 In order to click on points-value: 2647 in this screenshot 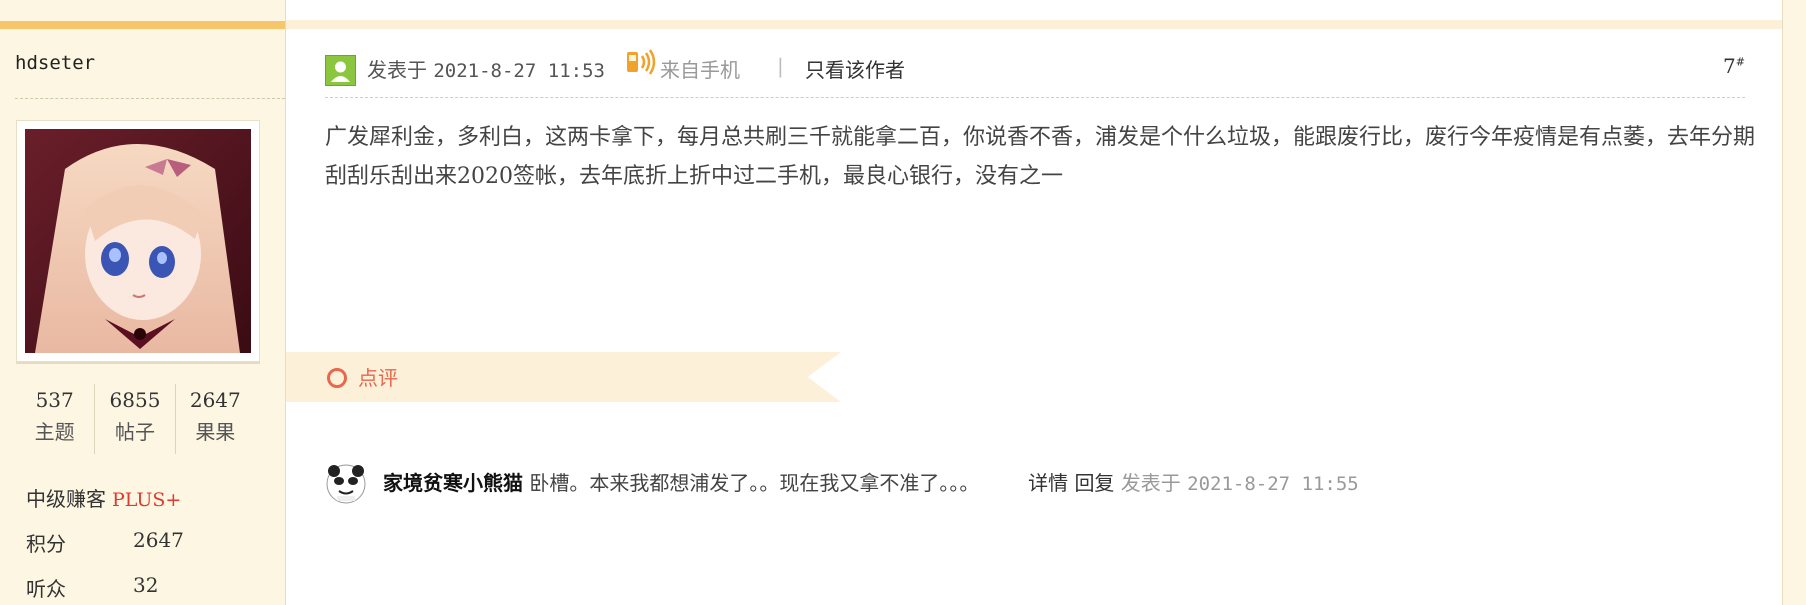, I will do `click(158, 540)`.